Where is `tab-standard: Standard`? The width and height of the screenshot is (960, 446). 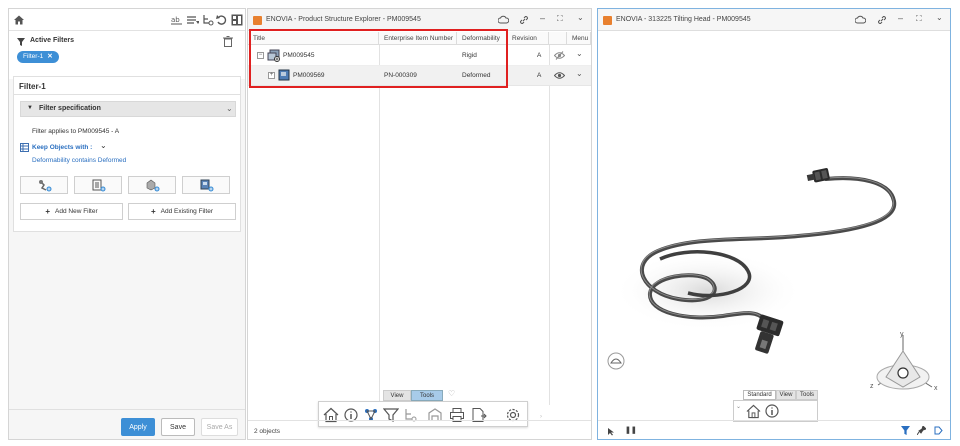 tab-standard: Standard is located at coordinates (759, 395).